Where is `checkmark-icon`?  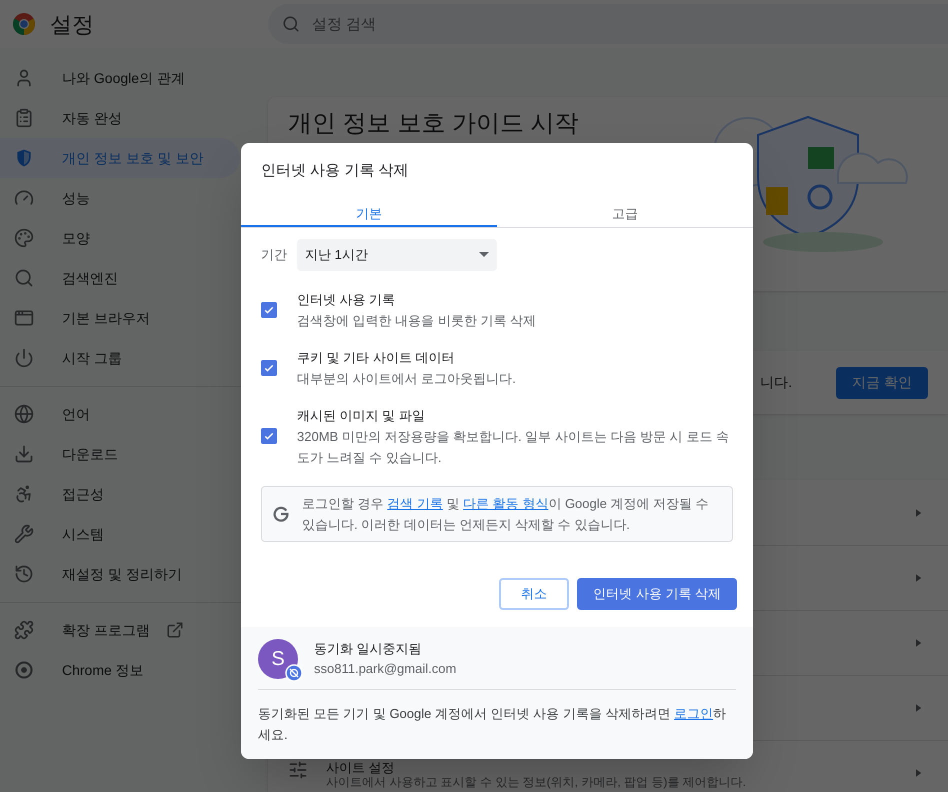 checkmark-icon is located at coordinates (269, 436).